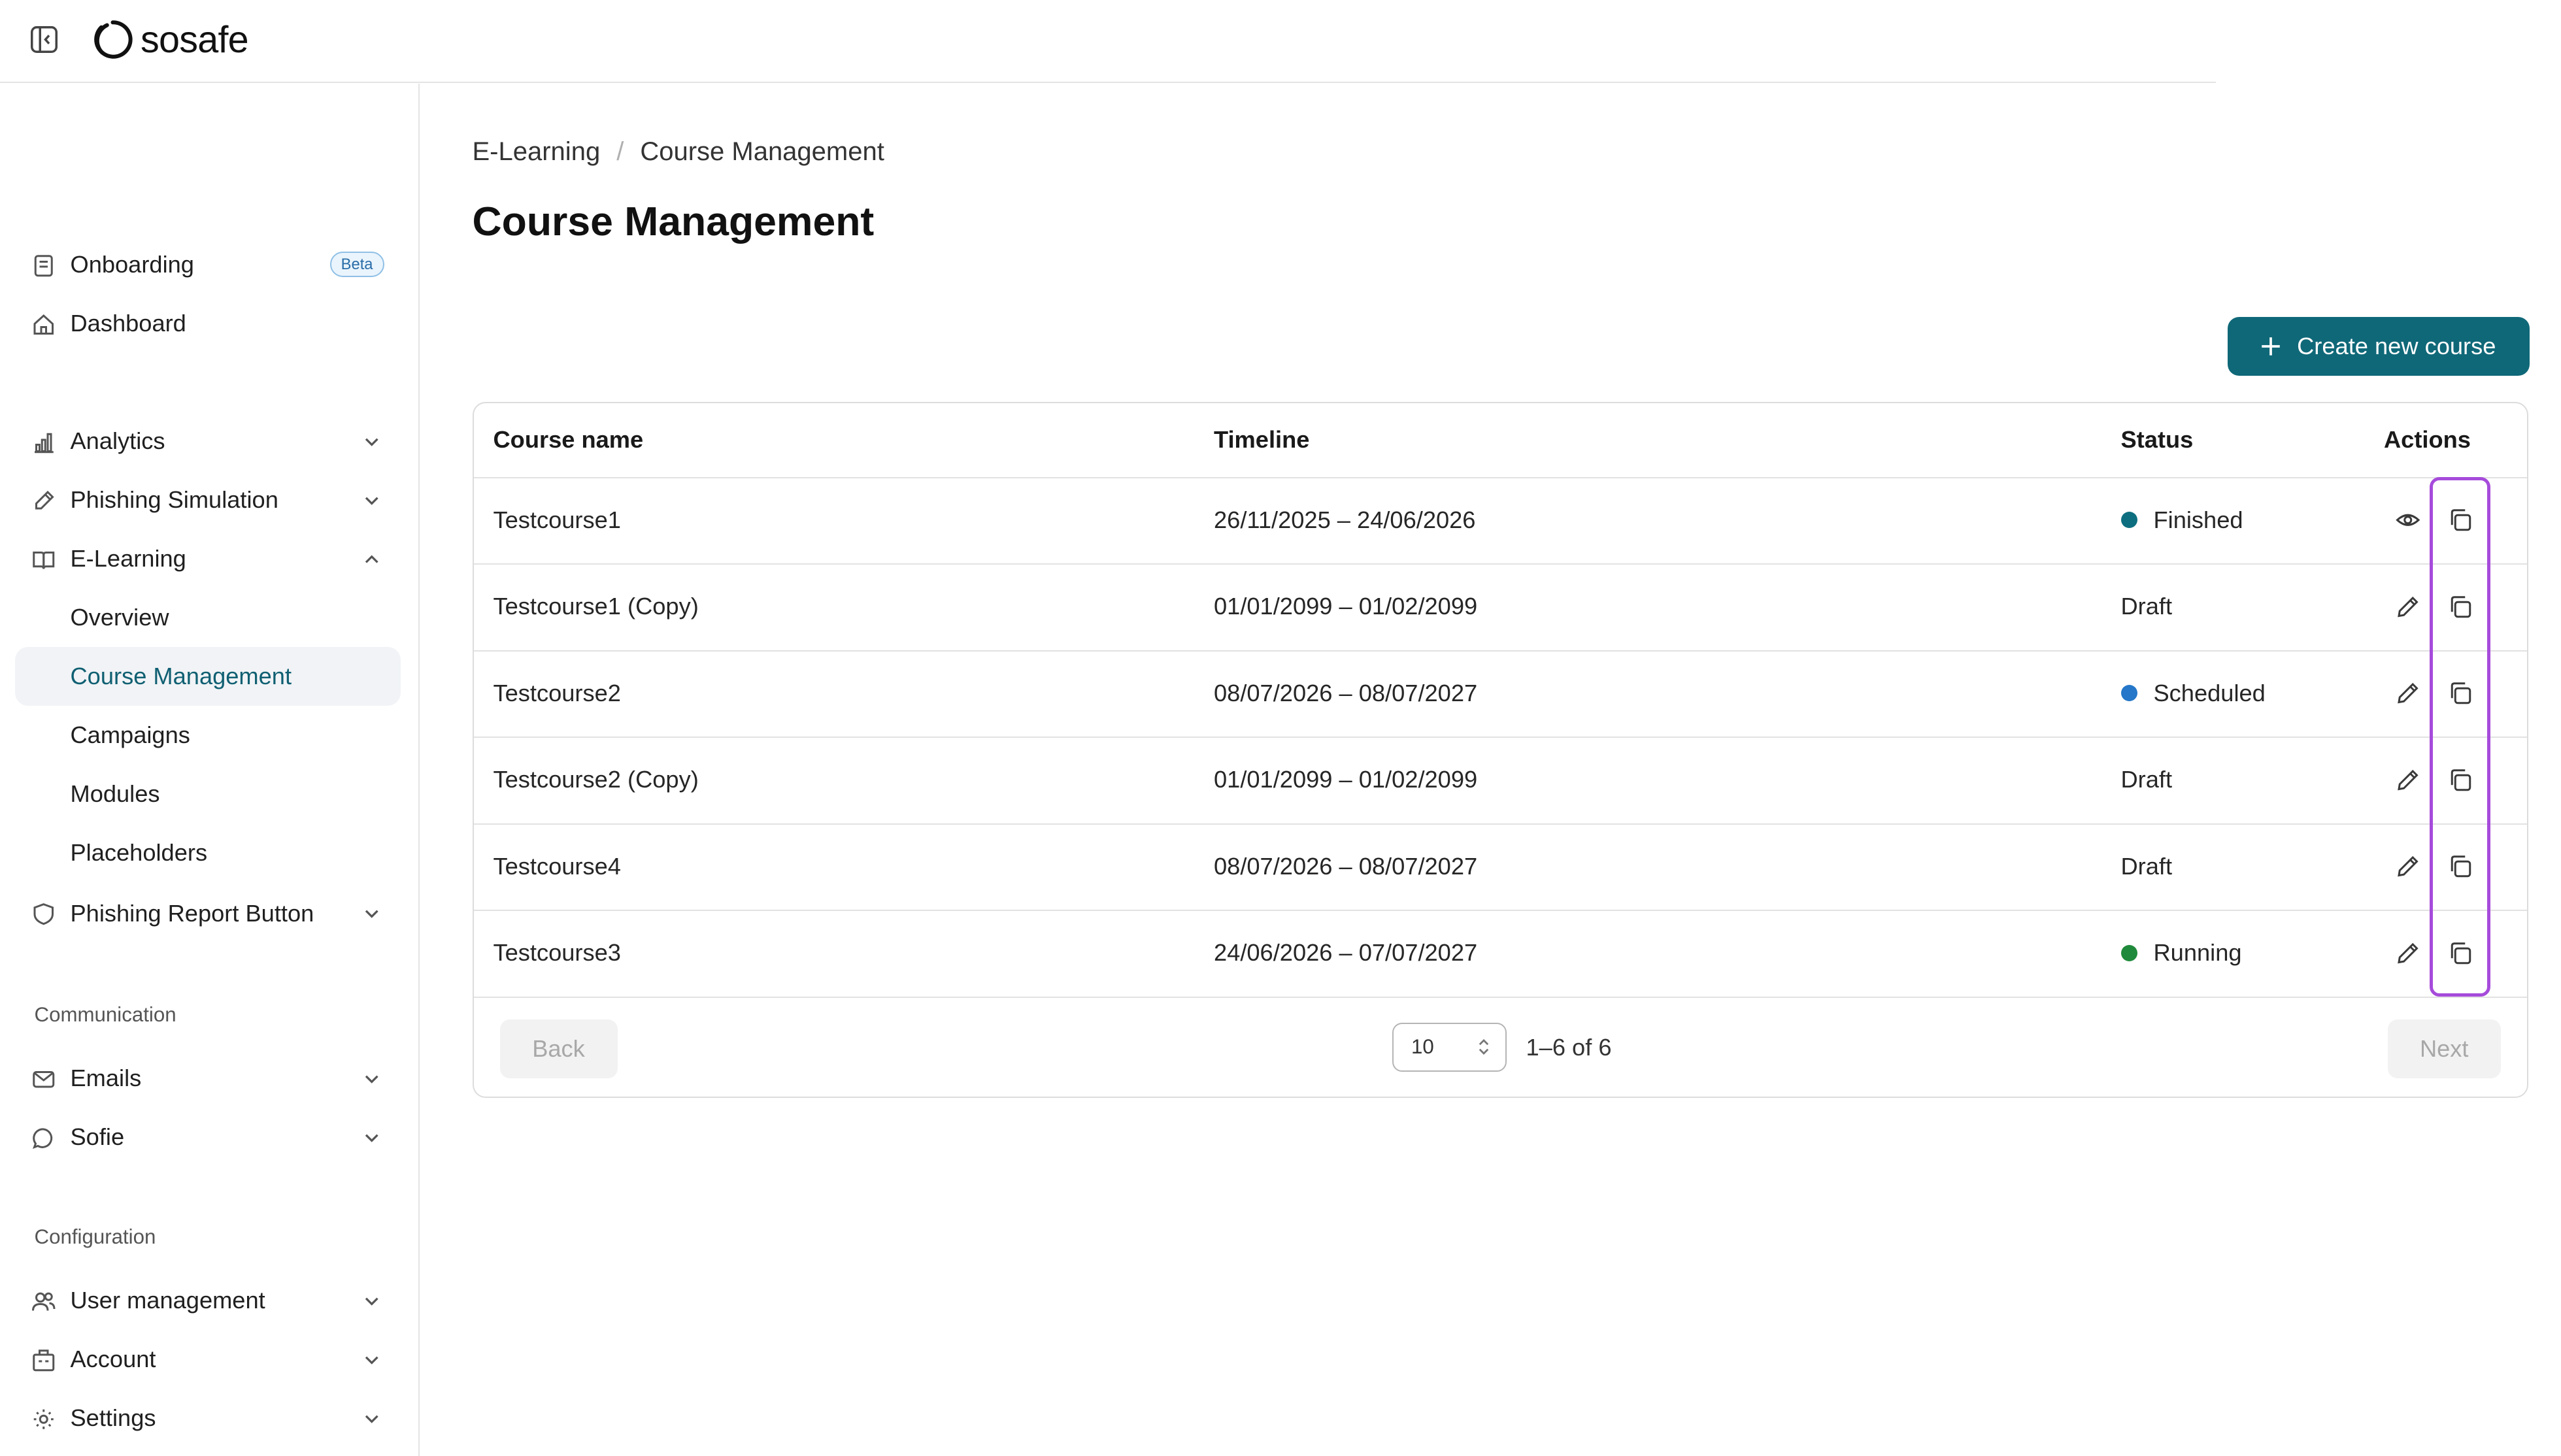 This screenshot has width=2561, height=1456. I want to click on status-badge: Finished, so click(2181, 520).